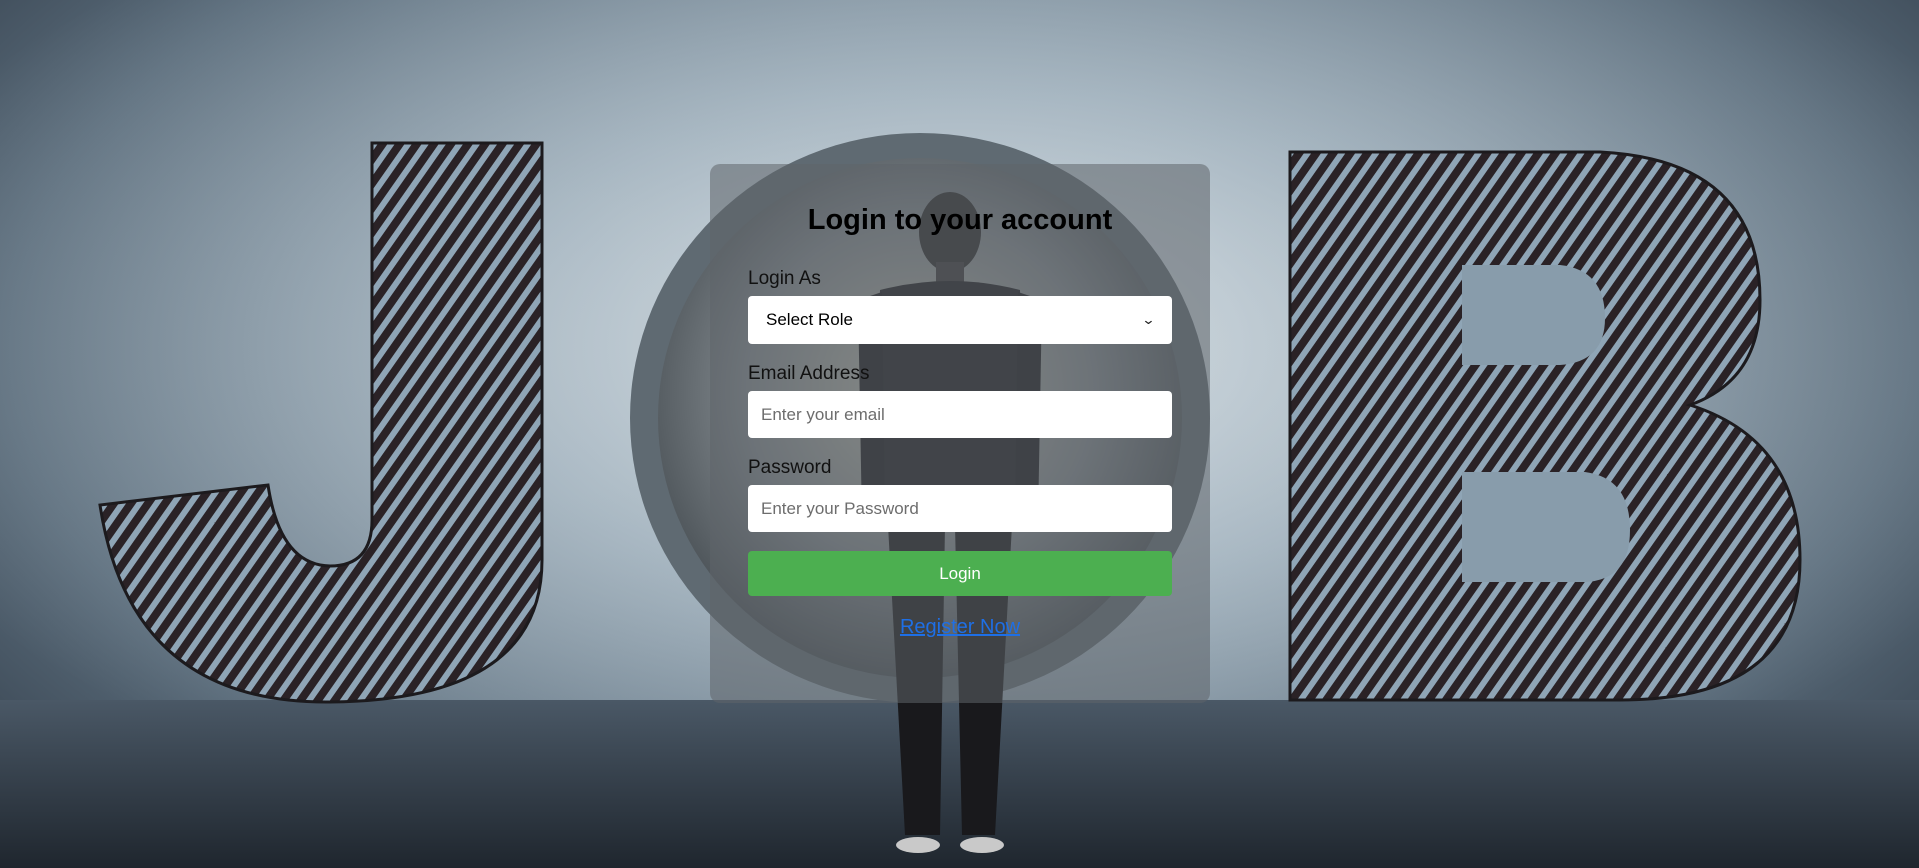  What do you see at coordinates (790, 467) in the screenshot?
I see `password-label: Password` at bounding box center [790, 467].